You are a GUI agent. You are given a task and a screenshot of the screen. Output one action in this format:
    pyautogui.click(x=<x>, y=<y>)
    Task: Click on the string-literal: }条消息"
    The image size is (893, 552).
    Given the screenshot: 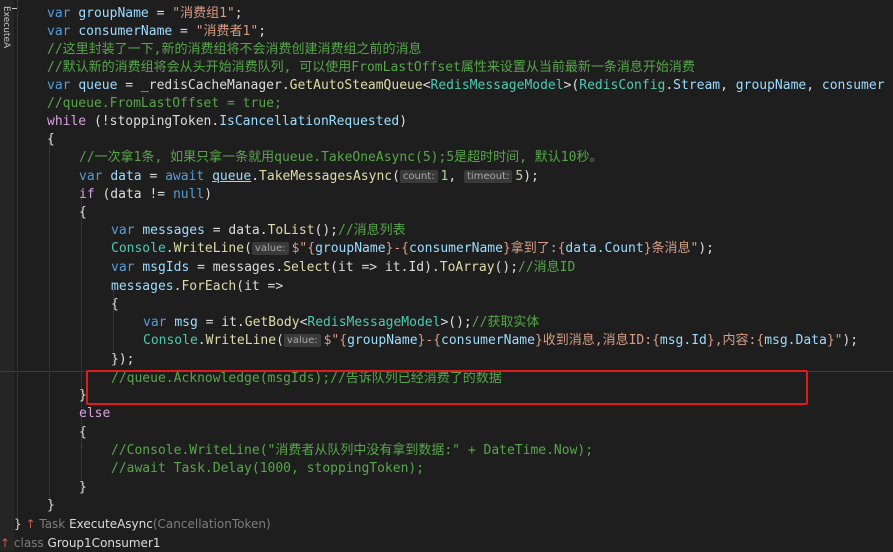 What is the action you would take?
    pyautogui.click(x=671, y=248)
    